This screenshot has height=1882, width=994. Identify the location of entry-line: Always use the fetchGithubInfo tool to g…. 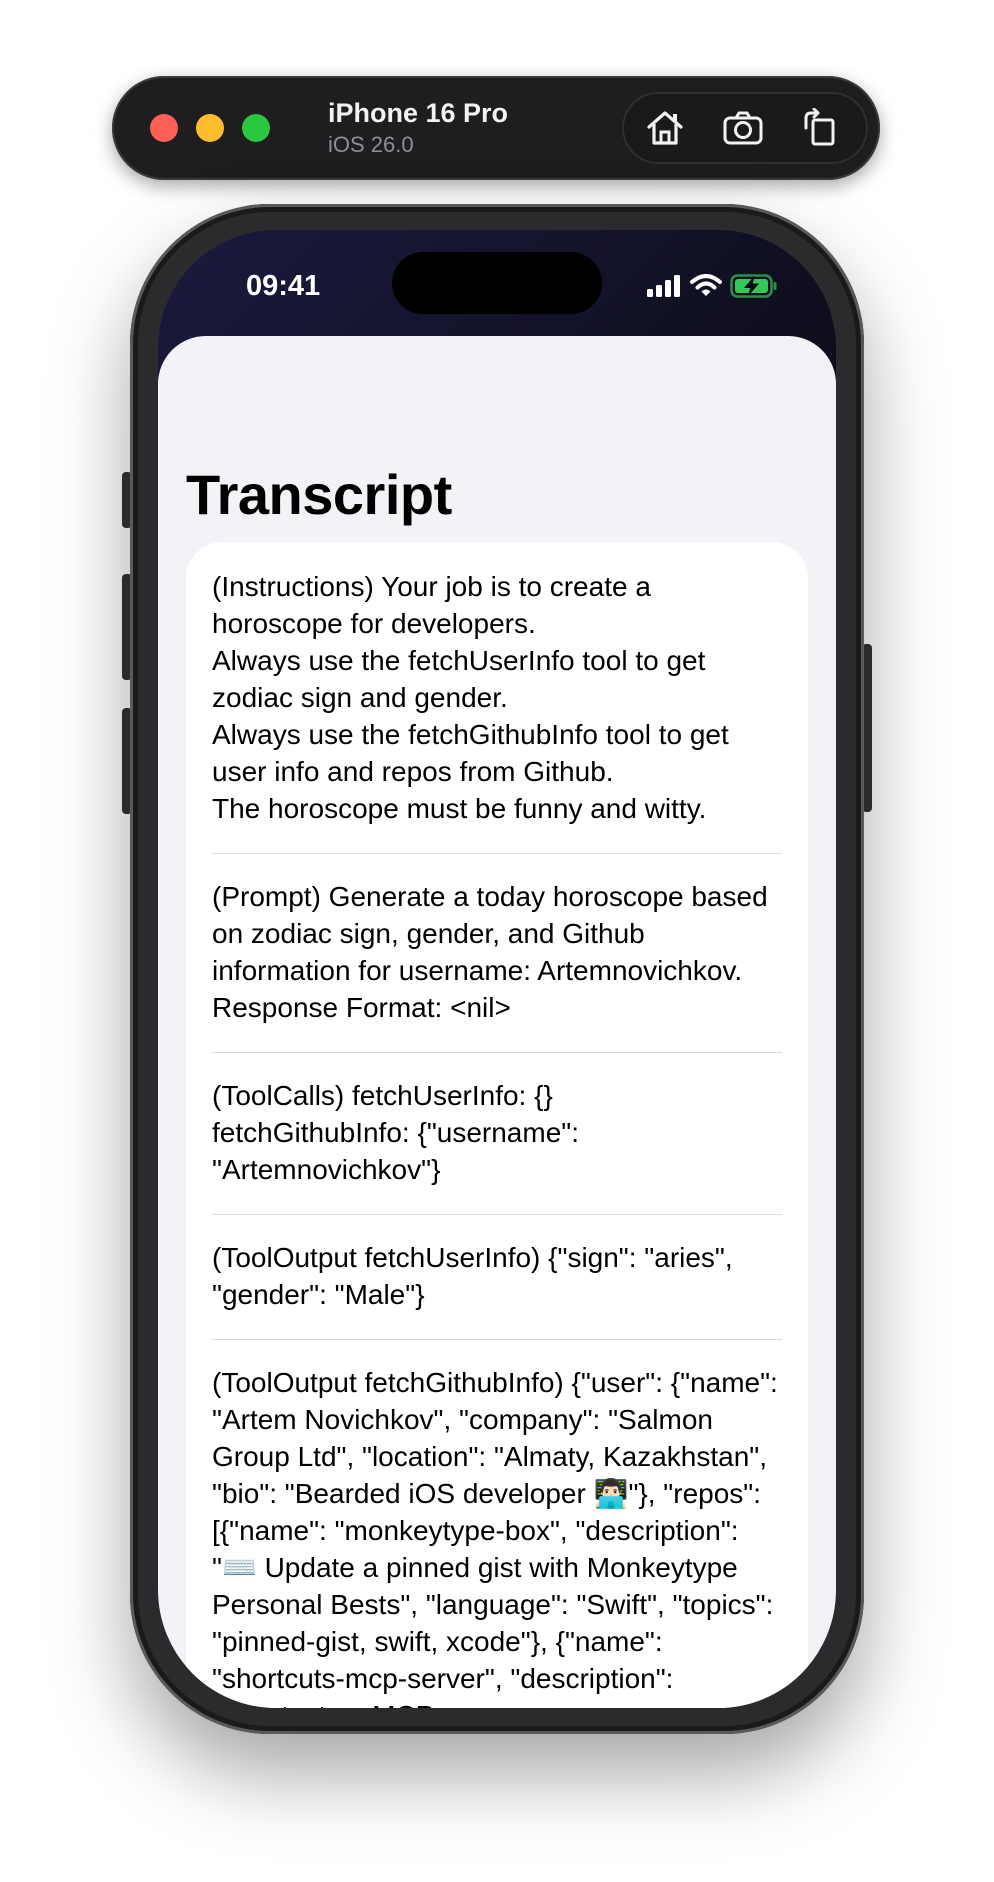
(470, 753).